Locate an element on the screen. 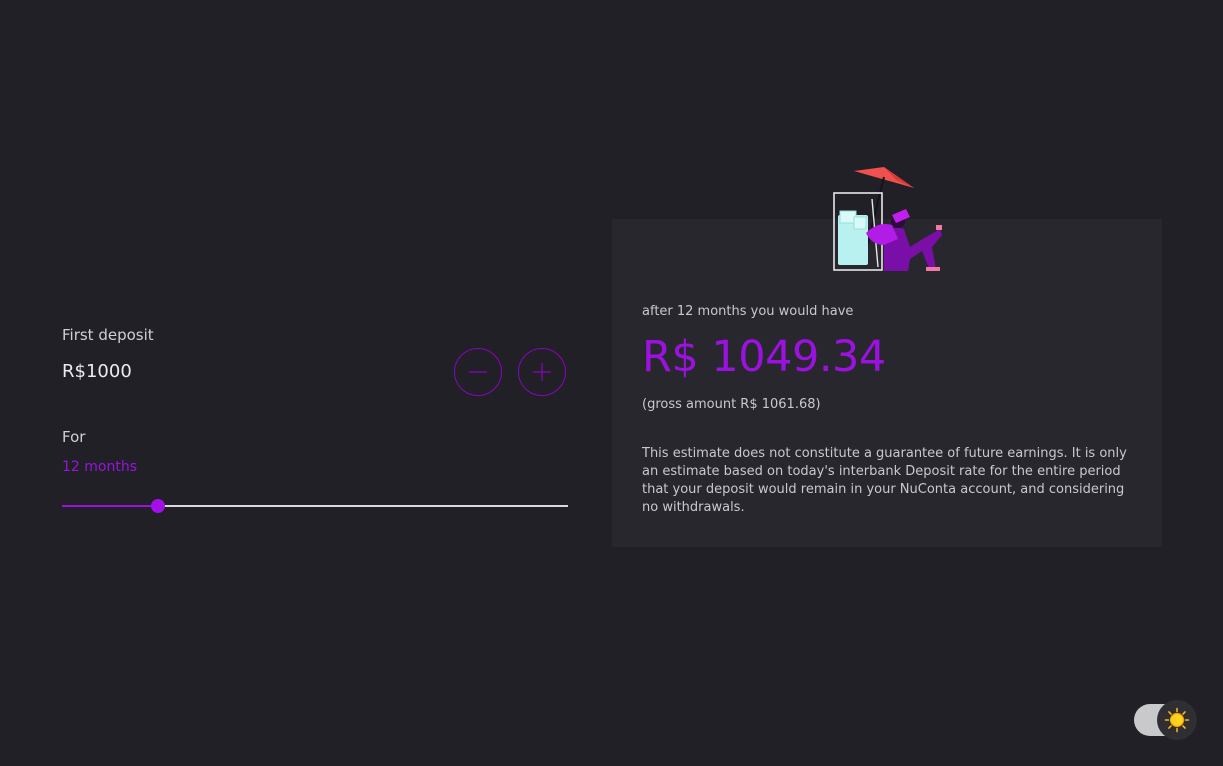  theme-toggle is located at coordinates (1166, 720).